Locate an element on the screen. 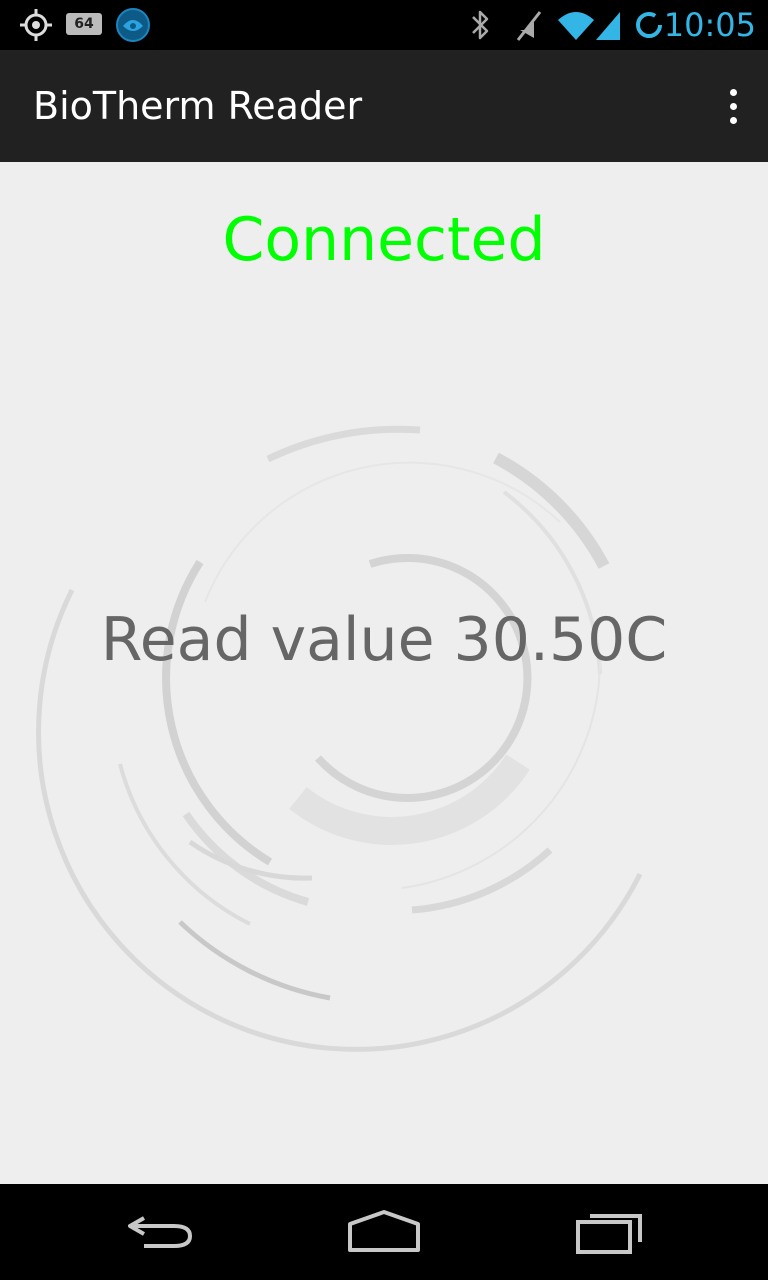 This screenshot has height=1280, width=768. home-icon is located at coordinates (384, 1232).